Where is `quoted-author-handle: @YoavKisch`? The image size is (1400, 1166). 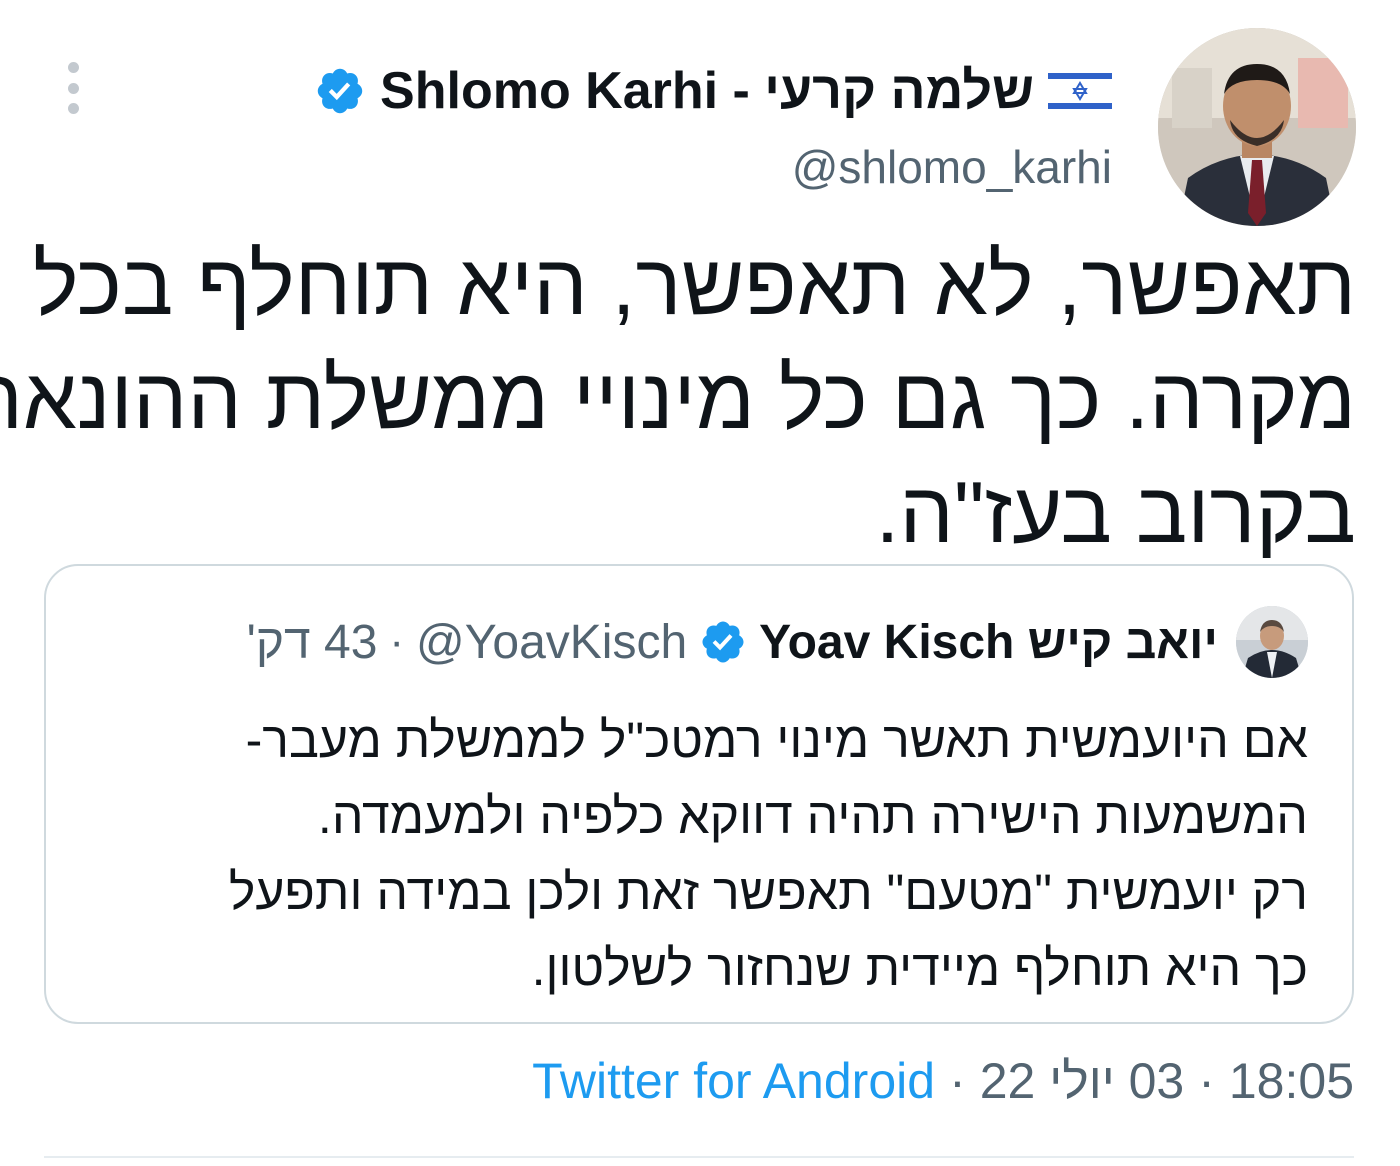 quoted-author-handle: @YoavKisch is located at coordinates (552, 642).